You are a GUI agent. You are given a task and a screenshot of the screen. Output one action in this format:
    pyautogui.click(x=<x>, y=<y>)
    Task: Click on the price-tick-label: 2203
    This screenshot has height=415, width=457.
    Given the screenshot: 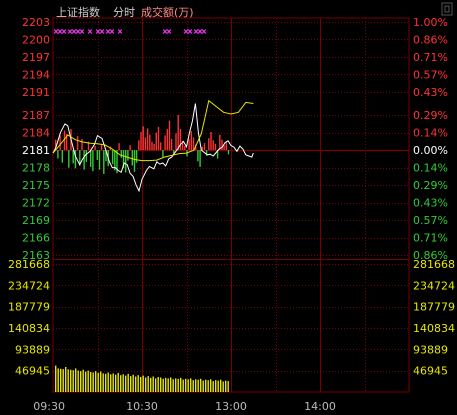 What is the action you would take?
    pyautogui.click(x=36, y=22)
    